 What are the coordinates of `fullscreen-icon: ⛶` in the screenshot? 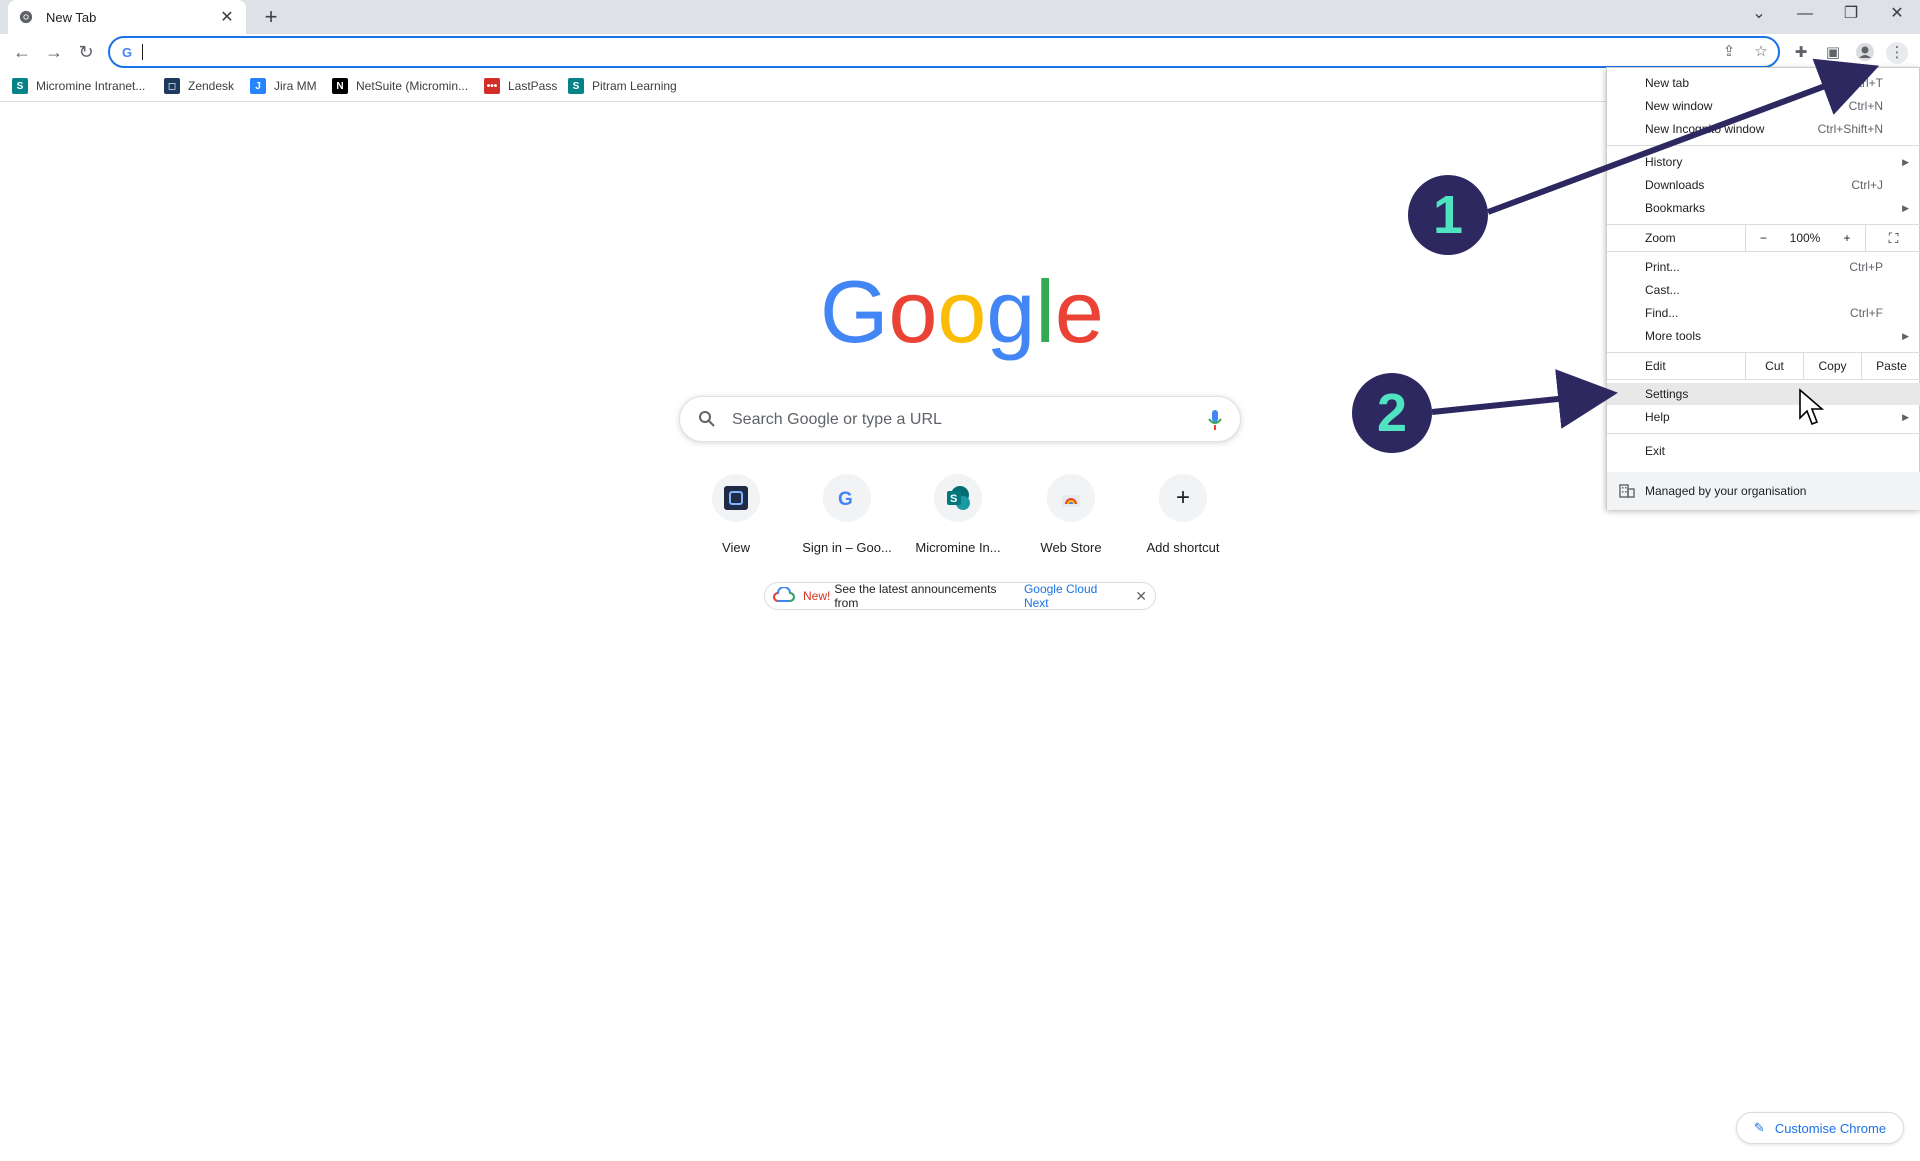 It's located at (1892, 238).